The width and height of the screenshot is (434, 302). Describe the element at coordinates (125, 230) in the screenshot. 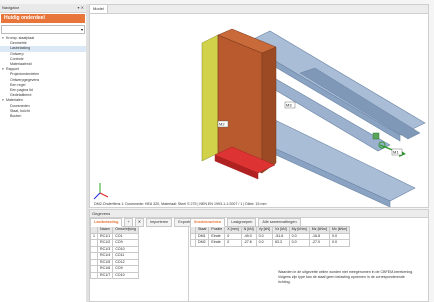

I see `column-header: Omschrijving` at that location.